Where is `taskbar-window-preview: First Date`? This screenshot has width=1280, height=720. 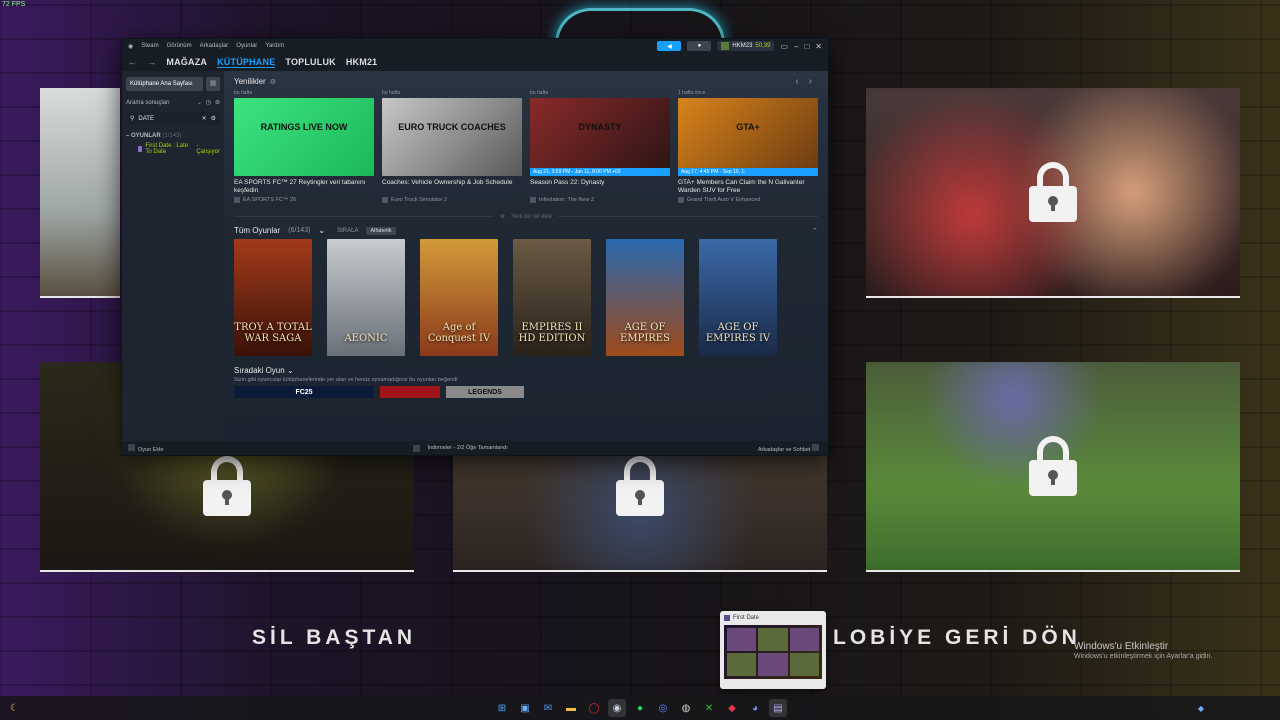
taskbar-window-preview: First Date is located at coordinates (773, 650).